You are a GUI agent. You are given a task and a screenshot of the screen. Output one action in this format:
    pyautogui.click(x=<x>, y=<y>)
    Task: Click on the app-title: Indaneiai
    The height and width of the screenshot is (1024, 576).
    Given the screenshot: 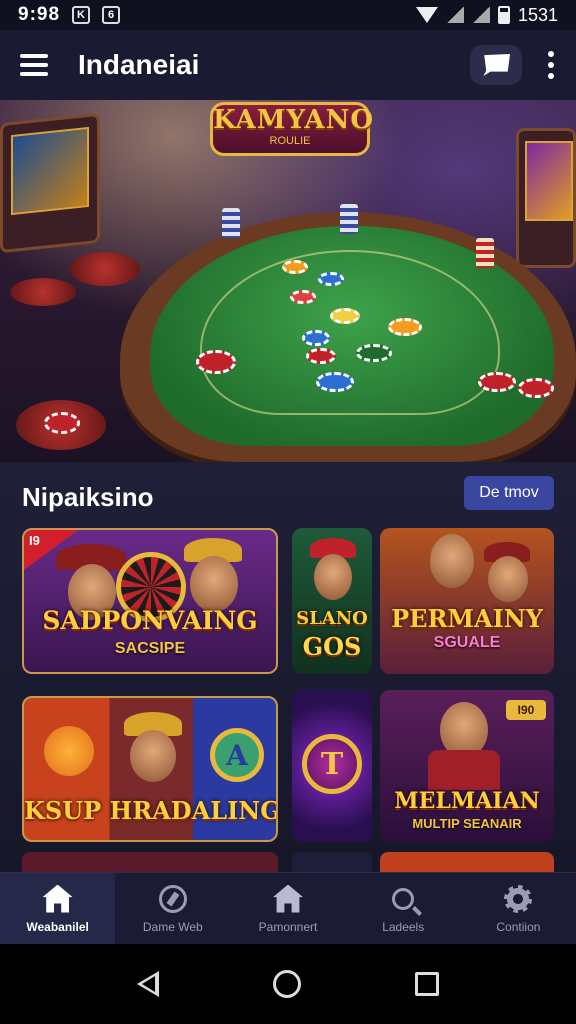 What is the action you would take?
    pyautogui.click(x=139, y=64)
    